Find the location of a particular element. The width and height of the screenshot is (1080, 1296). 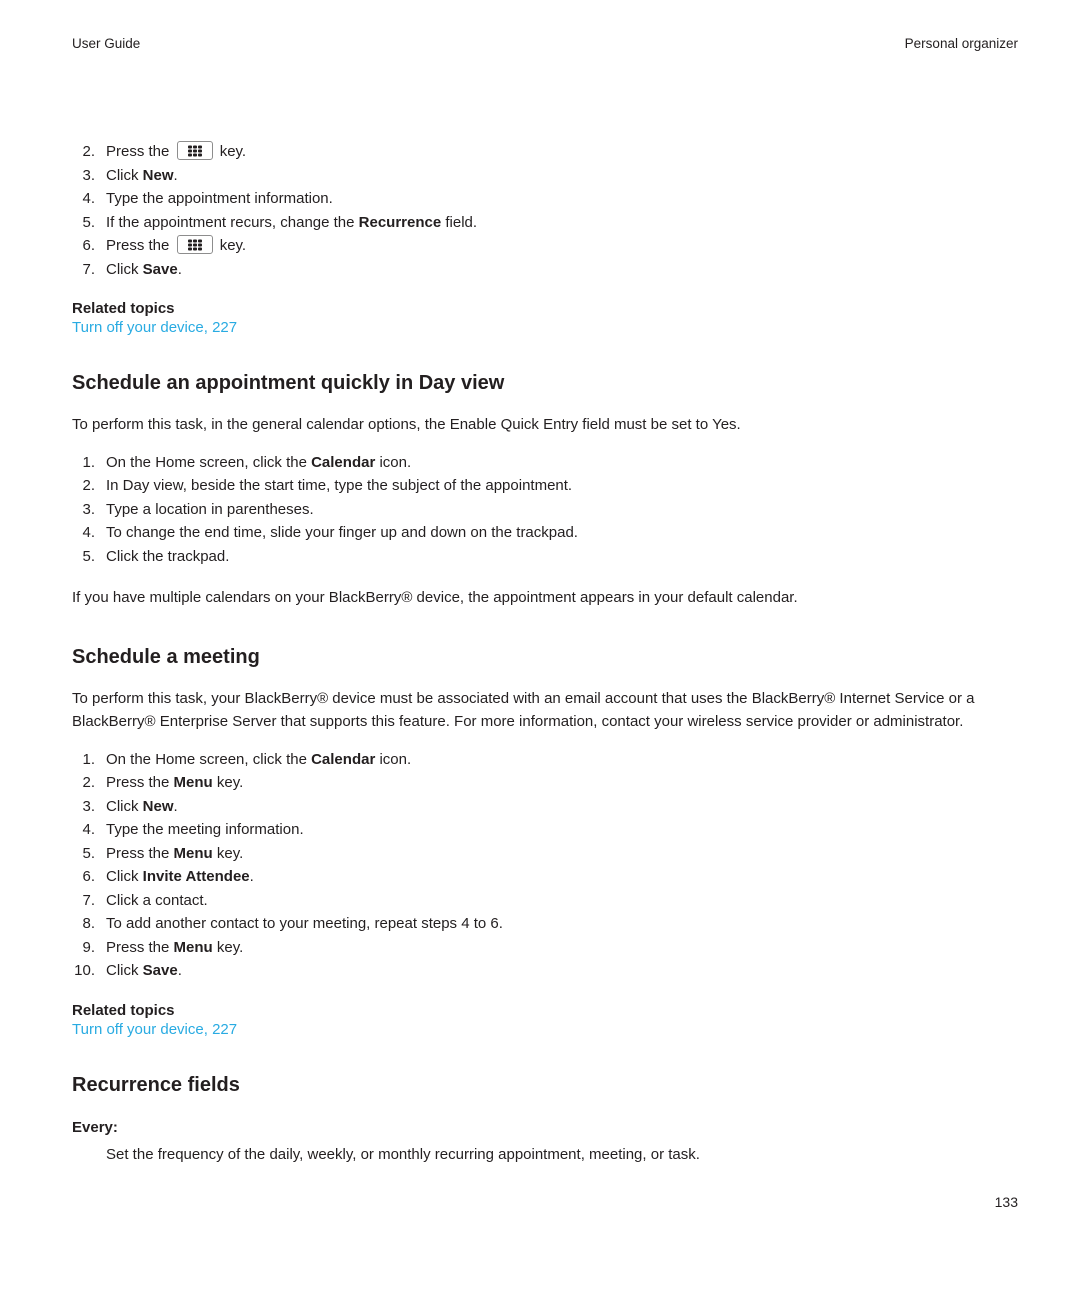

page-number: 133 is located at coordinates (1006, 1202).